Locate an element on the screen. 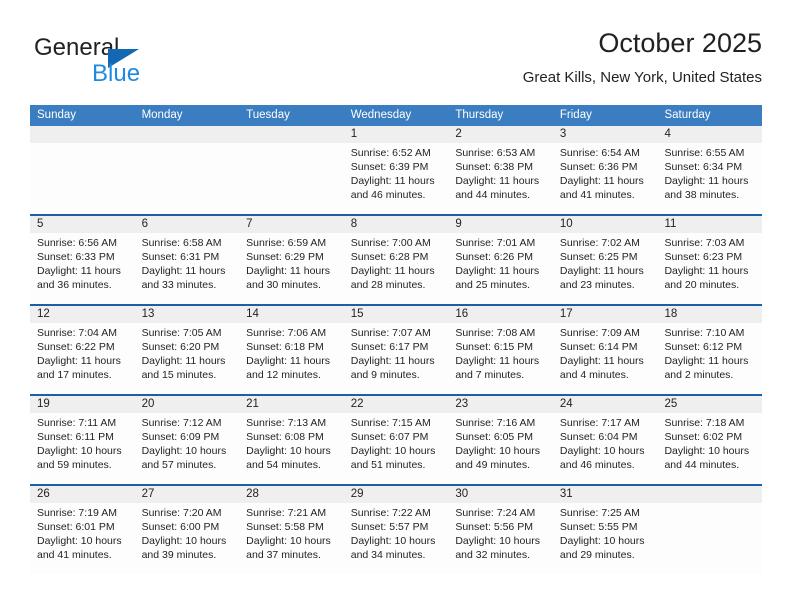  day-number: 5 is located at coordinates (82, 224).